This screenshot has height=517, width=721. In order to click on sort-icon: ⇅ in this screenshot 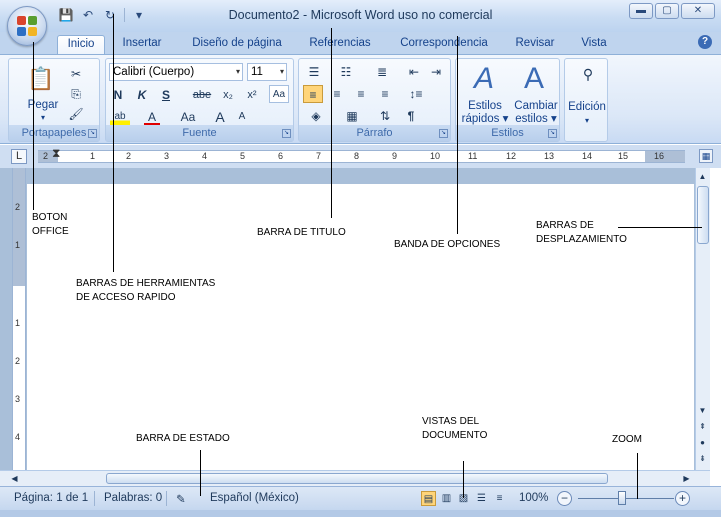, I will do `click(385, 116)`.